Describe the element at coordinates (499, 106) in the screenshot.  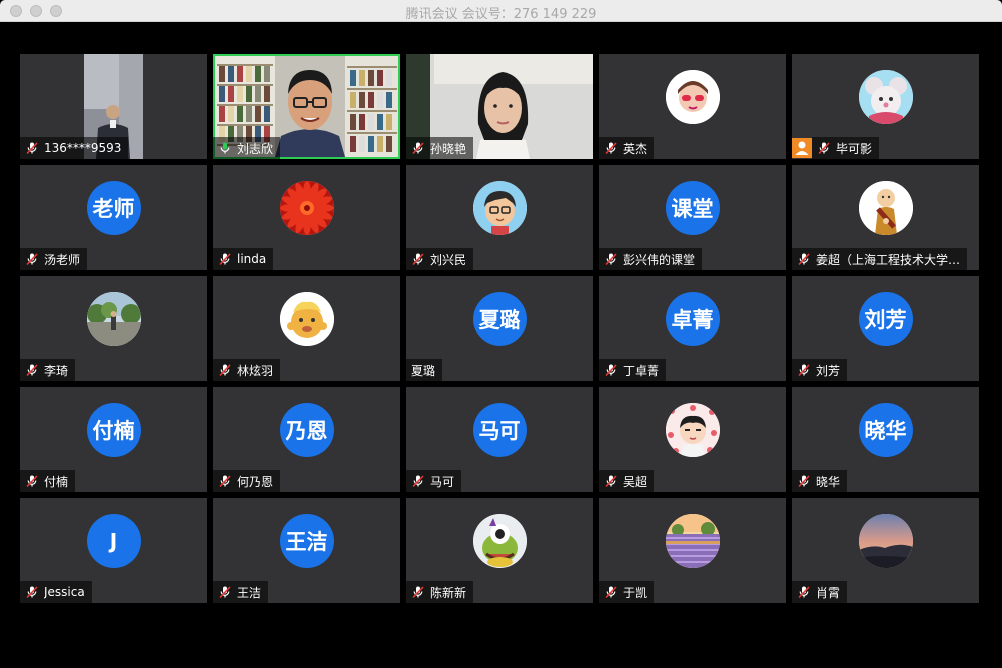
I see `participant-tile: 孙晓艳` at that location.